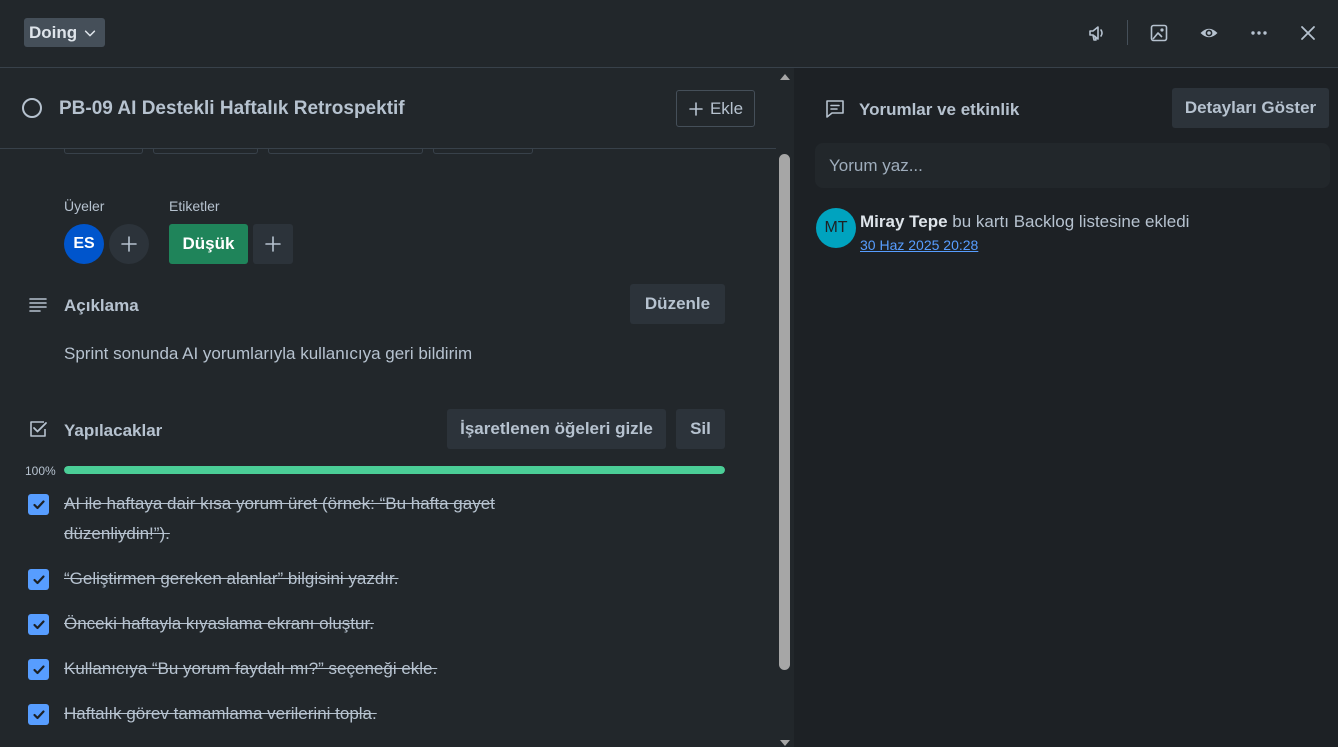 The image size is (1338, 747). What do you see at coordinates (700, 429) in the screenshot?
I see `delete-checklist-button: Sil` at bounding box center [700, 429].